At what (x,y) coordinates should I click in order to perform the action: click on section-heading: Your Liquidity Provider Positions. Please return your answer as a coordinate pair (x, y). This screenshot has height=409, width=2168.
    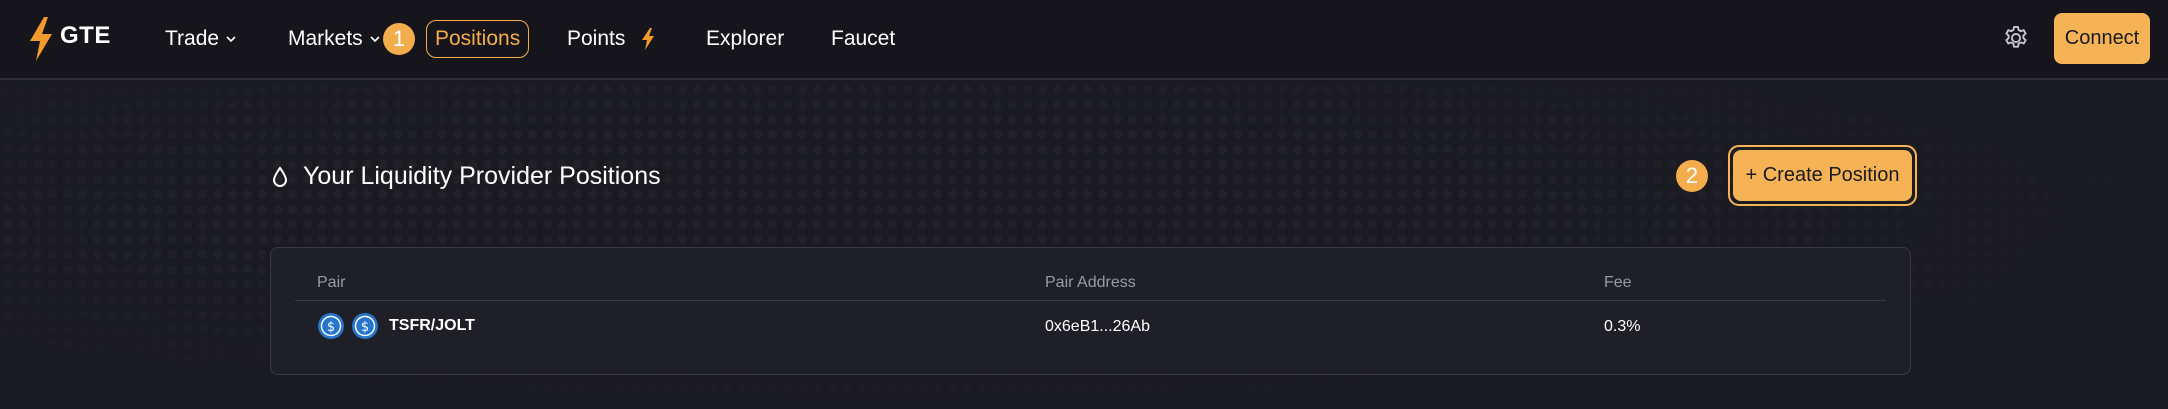
    Looking at the image, I should click on (466, 176).